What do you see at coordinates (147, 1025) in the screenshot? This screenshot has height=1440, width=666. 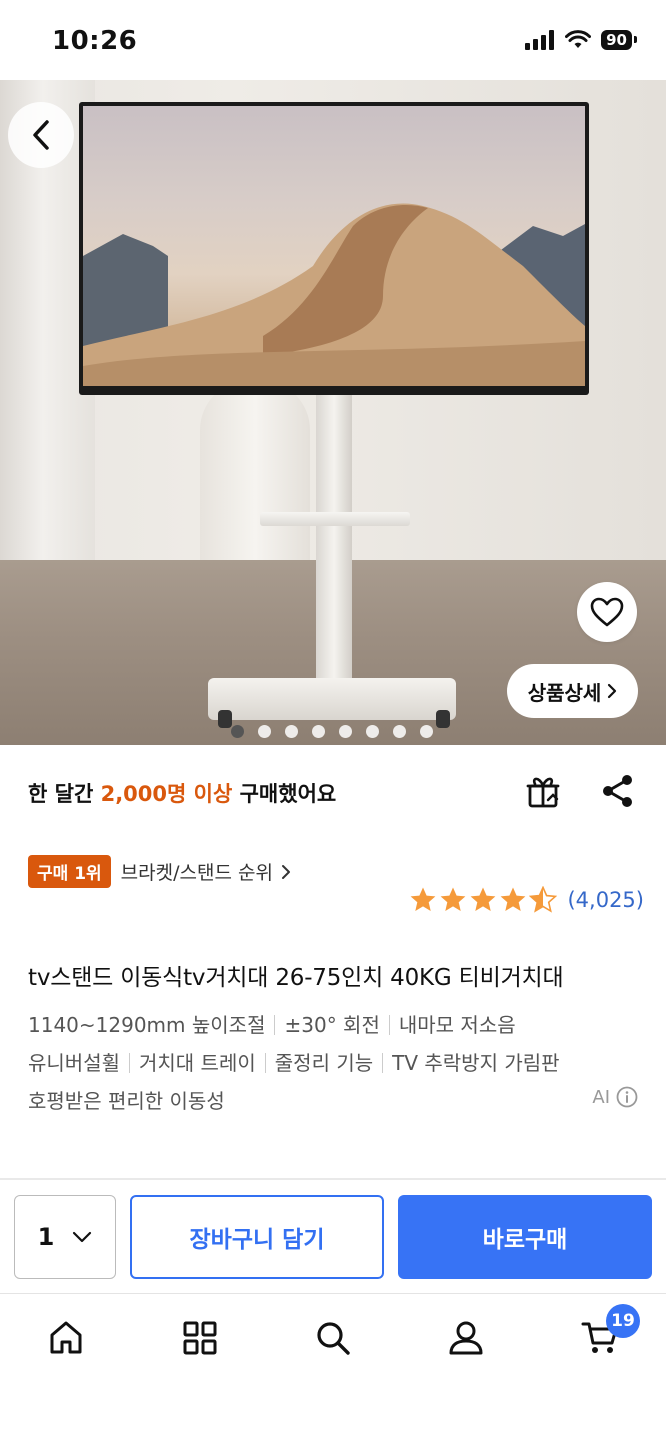 I see `feature-item: 1140~1290mm 높이조절` at bounding box center [147, 1025].